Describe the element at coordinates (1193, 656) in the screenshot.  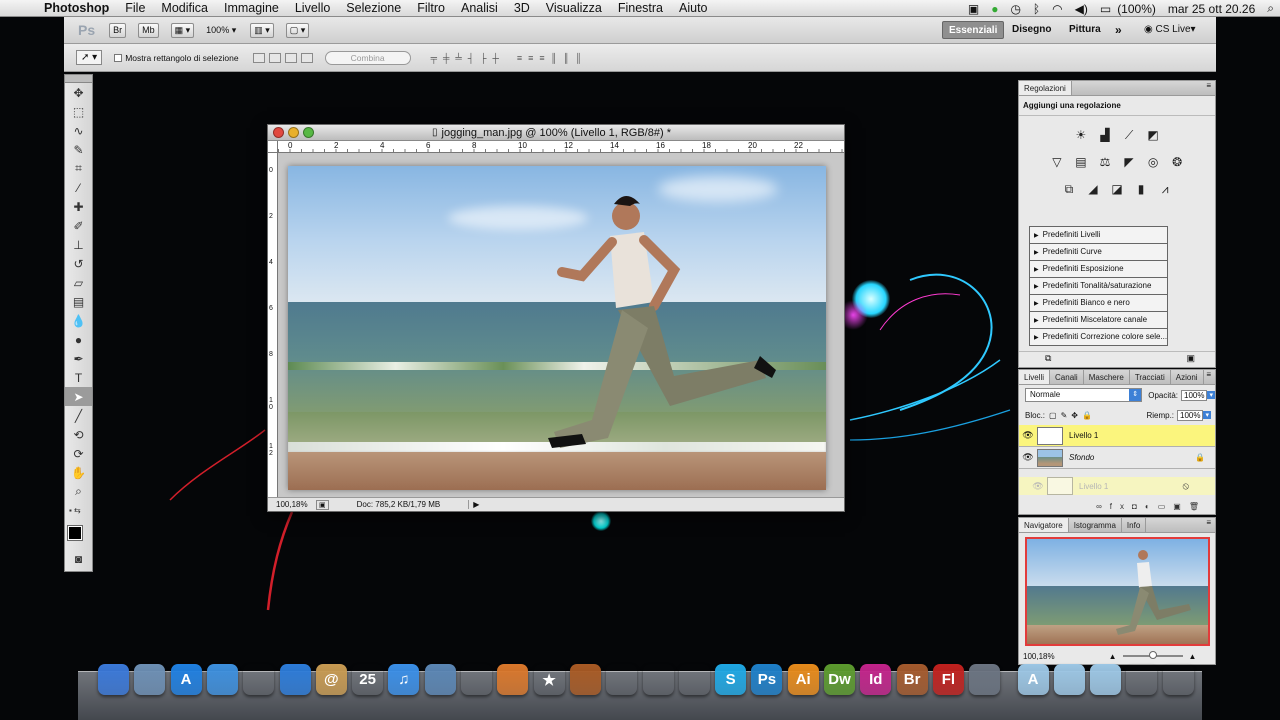
I see `zoom-in-icon: ▲` at that location.